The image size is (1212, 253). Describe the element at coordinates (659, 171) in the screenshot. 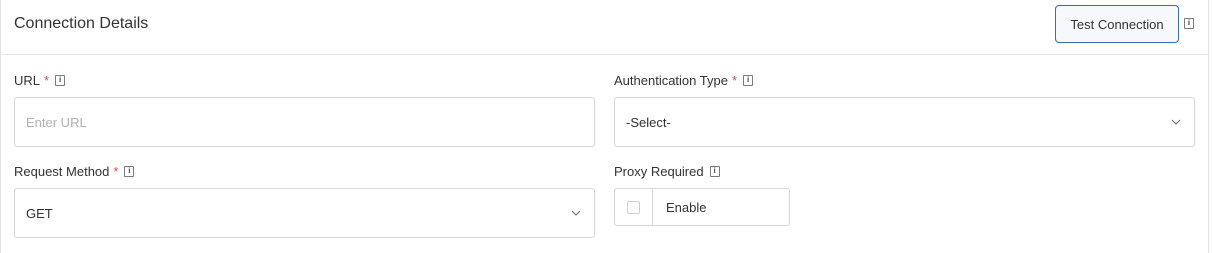

I see `proxy-label: Proxy Required` at that location.